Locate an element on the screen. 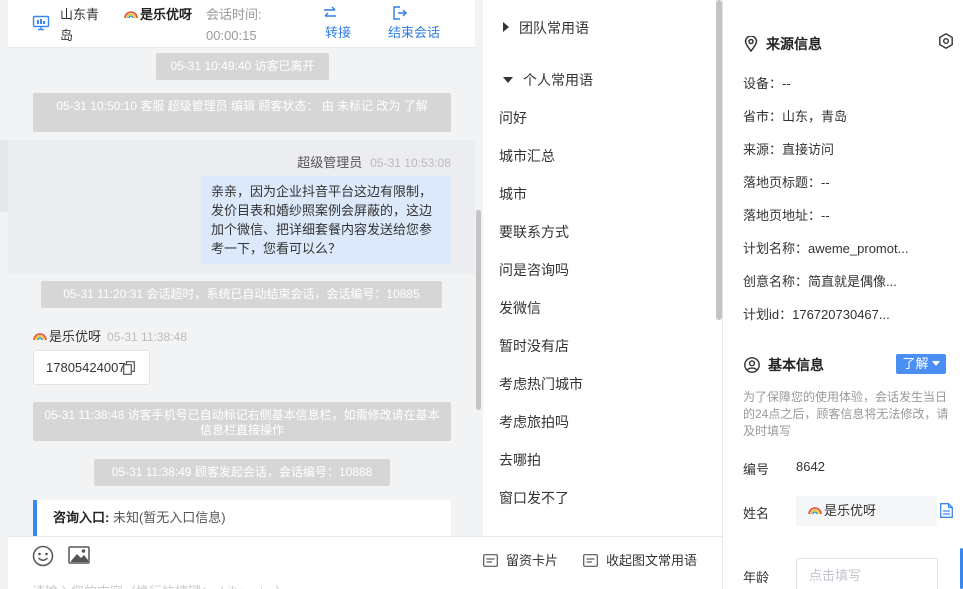 The image size is (963, 589). document-edit-icon is located at coordinates (946, 510).